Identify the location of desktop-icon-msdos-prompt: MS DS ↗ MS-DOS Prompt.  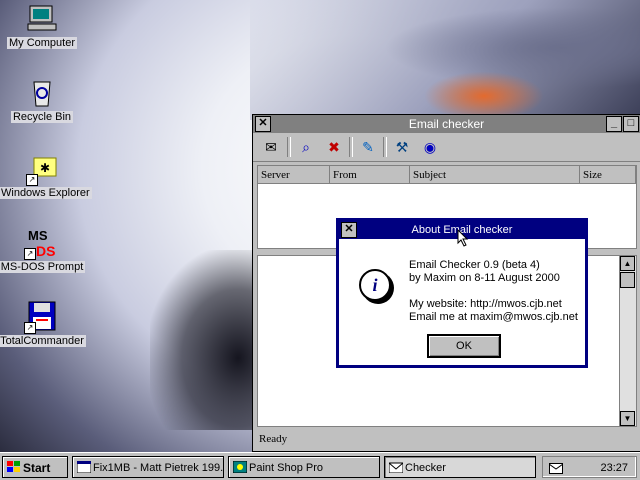
(43, 249).